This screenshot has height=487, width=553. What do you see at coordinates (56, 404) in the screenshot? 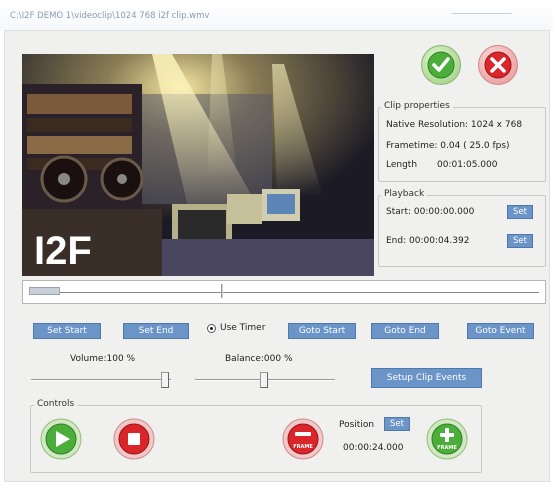
I see `controls-label: Controls` at bounding box center [56, 404].